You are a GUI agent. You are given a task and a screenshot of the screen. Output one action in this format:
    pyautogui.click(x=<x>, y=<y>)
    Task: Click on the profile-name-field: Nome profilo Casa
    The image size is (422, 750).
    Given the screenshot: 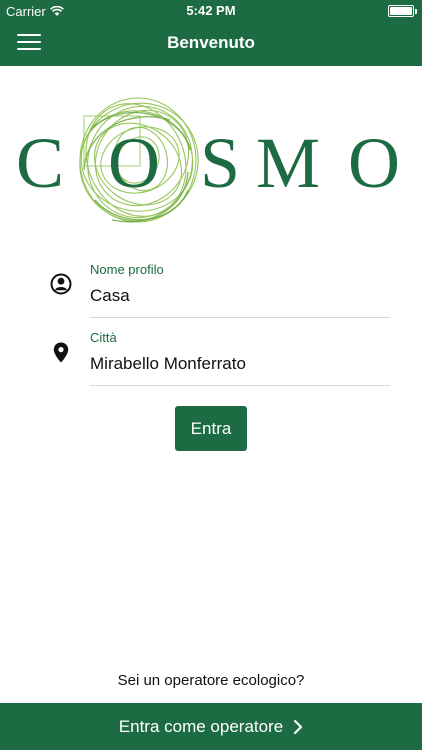 What is the action you would take?
    pyautogui.click(x=240, y=290)
    